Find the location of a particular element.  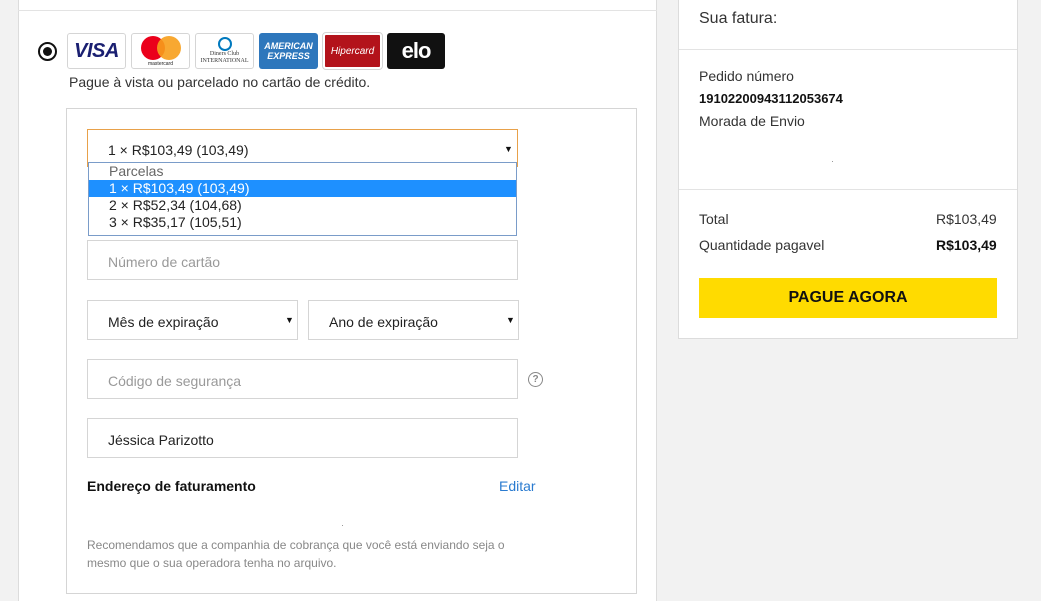

cardholder-name-input: Jéssica Parizotto is located at coordinates (302, 438).